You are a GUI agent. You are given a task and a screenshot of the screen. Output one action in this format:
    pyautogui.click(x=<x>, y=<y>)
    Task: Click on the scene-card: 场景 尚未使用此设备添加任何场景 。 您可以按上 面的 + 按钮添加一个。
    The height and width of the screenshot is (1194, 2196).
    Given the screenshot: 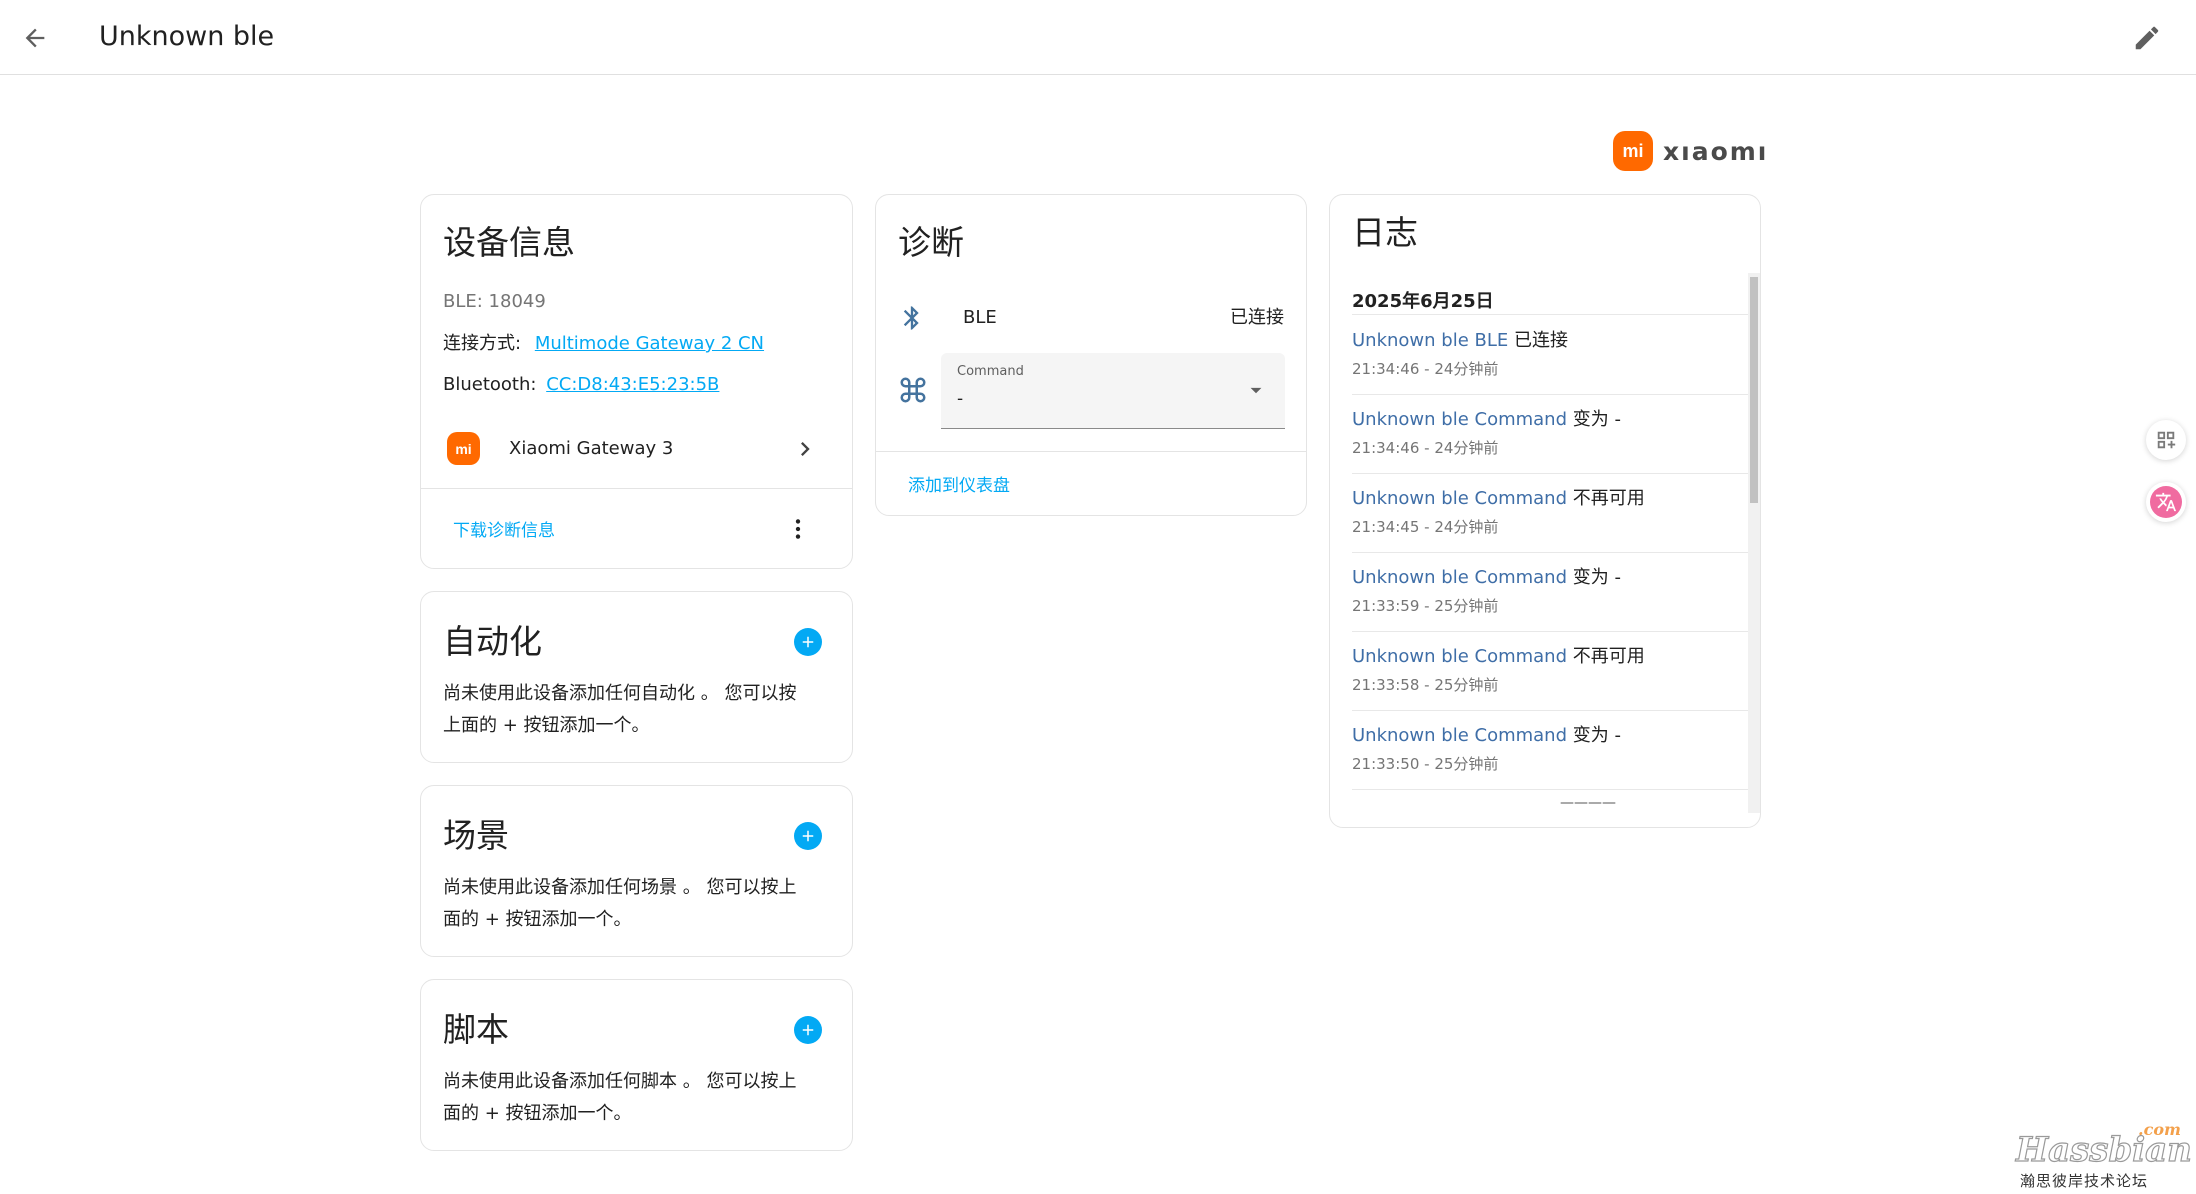 What is the action you would take?
    pyautogui.click(x=636, y=871)
    